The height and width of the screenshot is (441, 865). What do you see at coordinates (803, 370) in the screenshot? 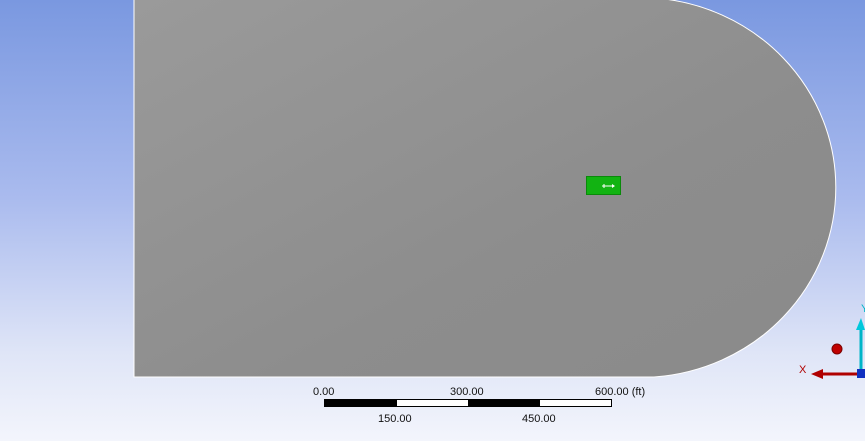
I see `x-axis-label: X` at bounding box center [803, 370].